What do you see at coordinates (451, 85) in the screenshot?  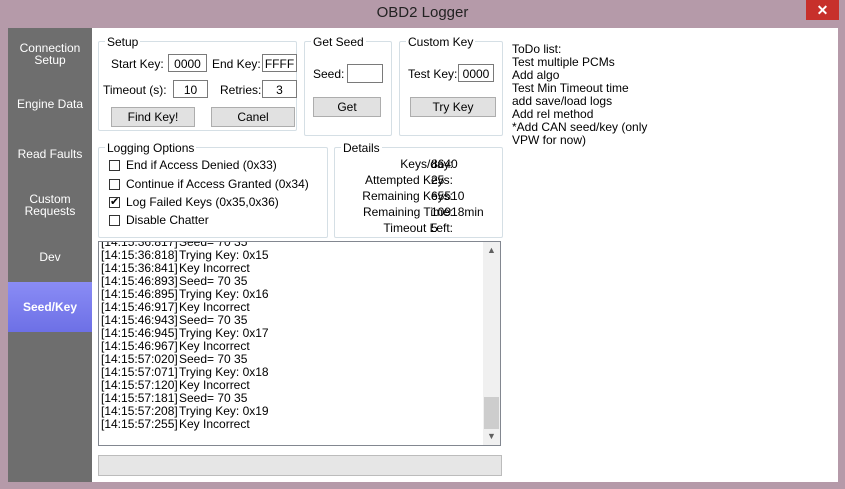 I see `custom-key-group: Custom Key Test Key: 0000 Try Key` at bounding box center [451, 85].